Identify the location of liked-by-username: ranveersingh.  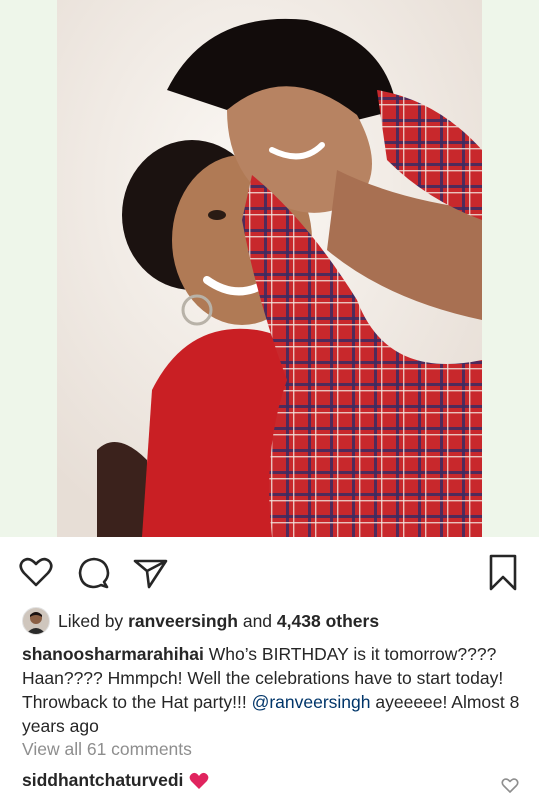
(183, 621).